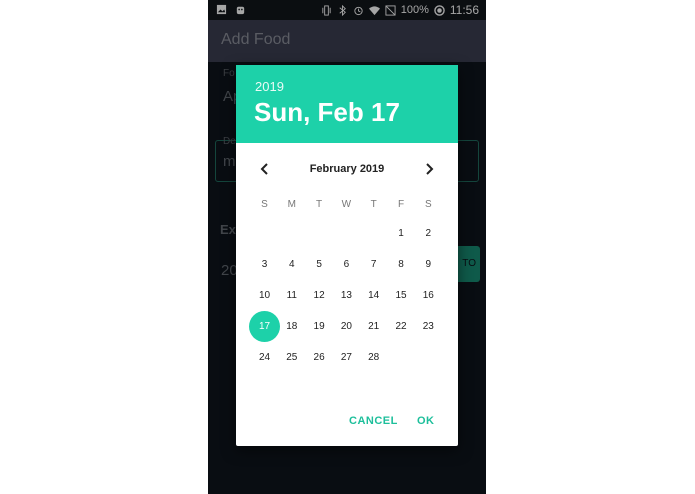  I want to click on calendar-day: 1, so click(401, 233).